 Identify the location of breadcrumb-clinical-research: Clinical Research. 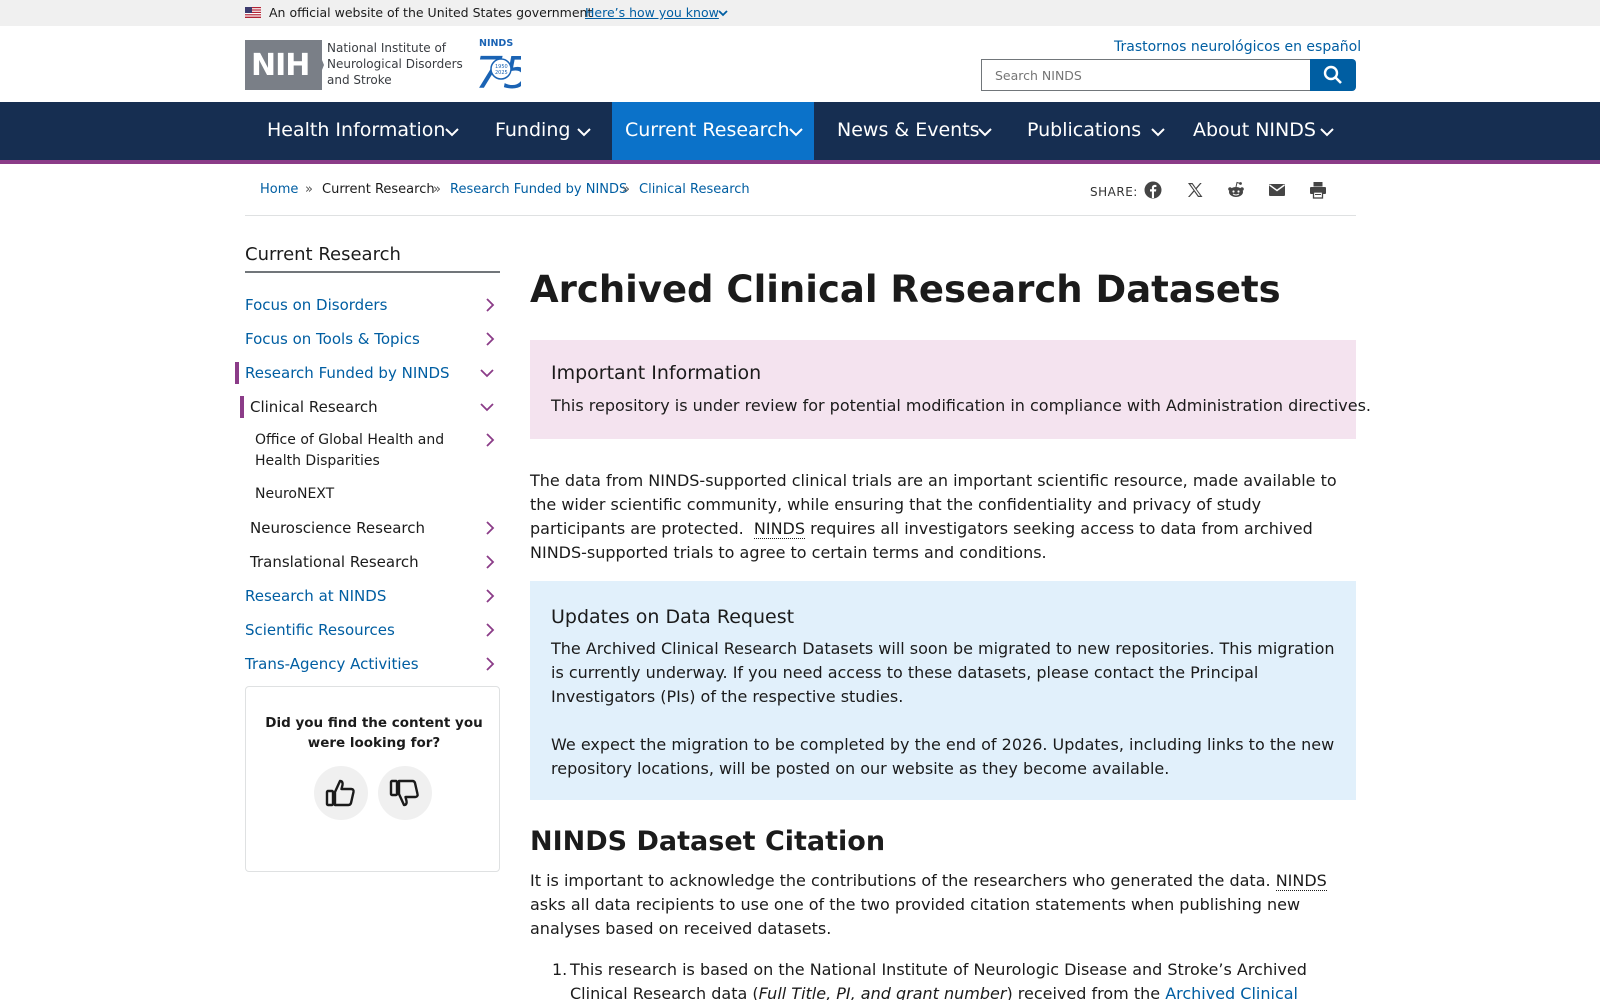
(694, 189).